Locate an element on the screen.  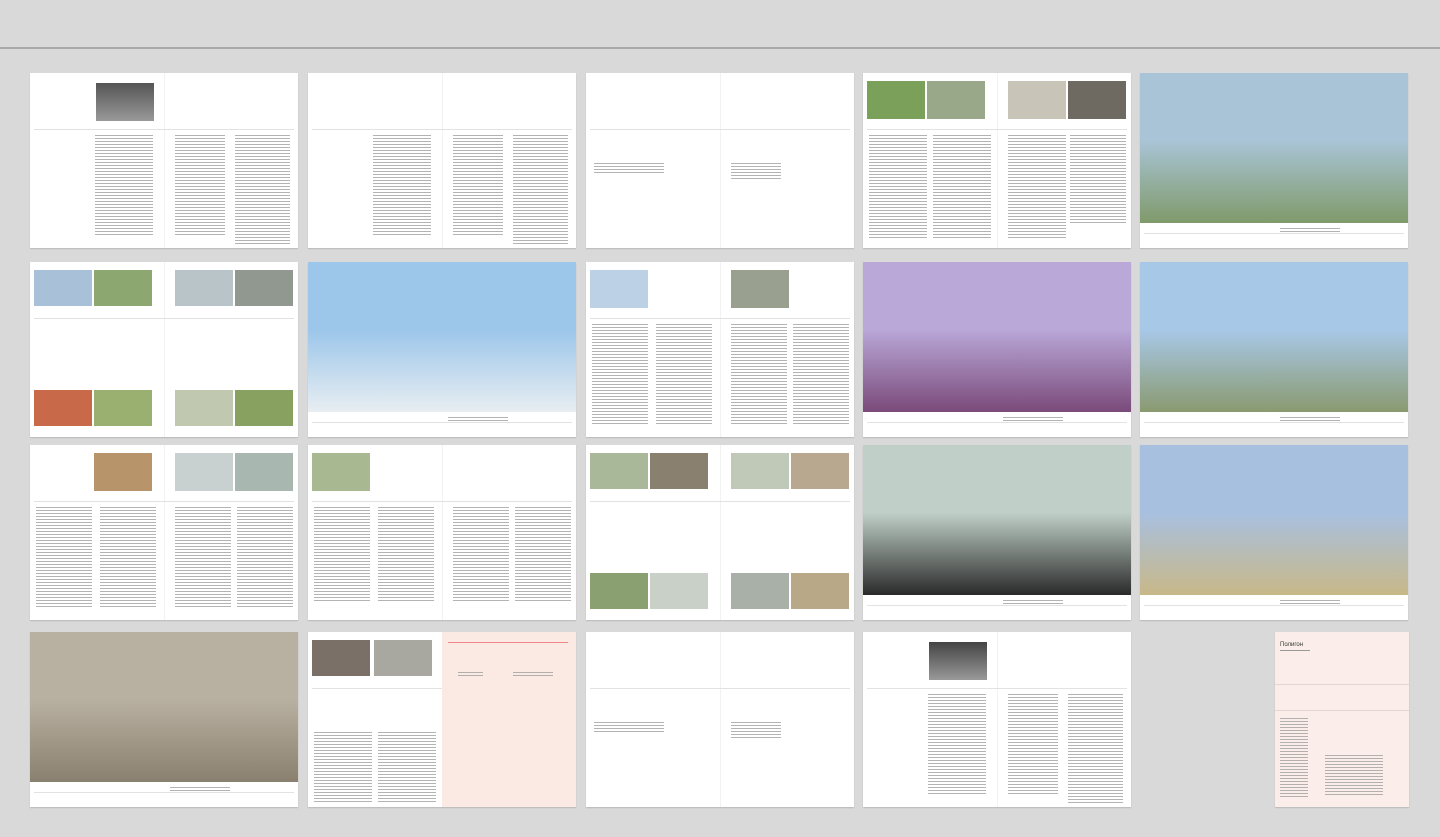
cover-title: Полигон is located at coordinates (1292, 645).